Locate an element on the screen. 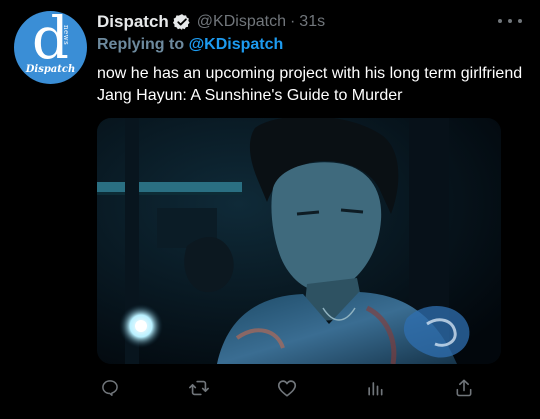 The height and width of the screenshot is (419, 540). comment-icon is located at coordinates (110, 388).